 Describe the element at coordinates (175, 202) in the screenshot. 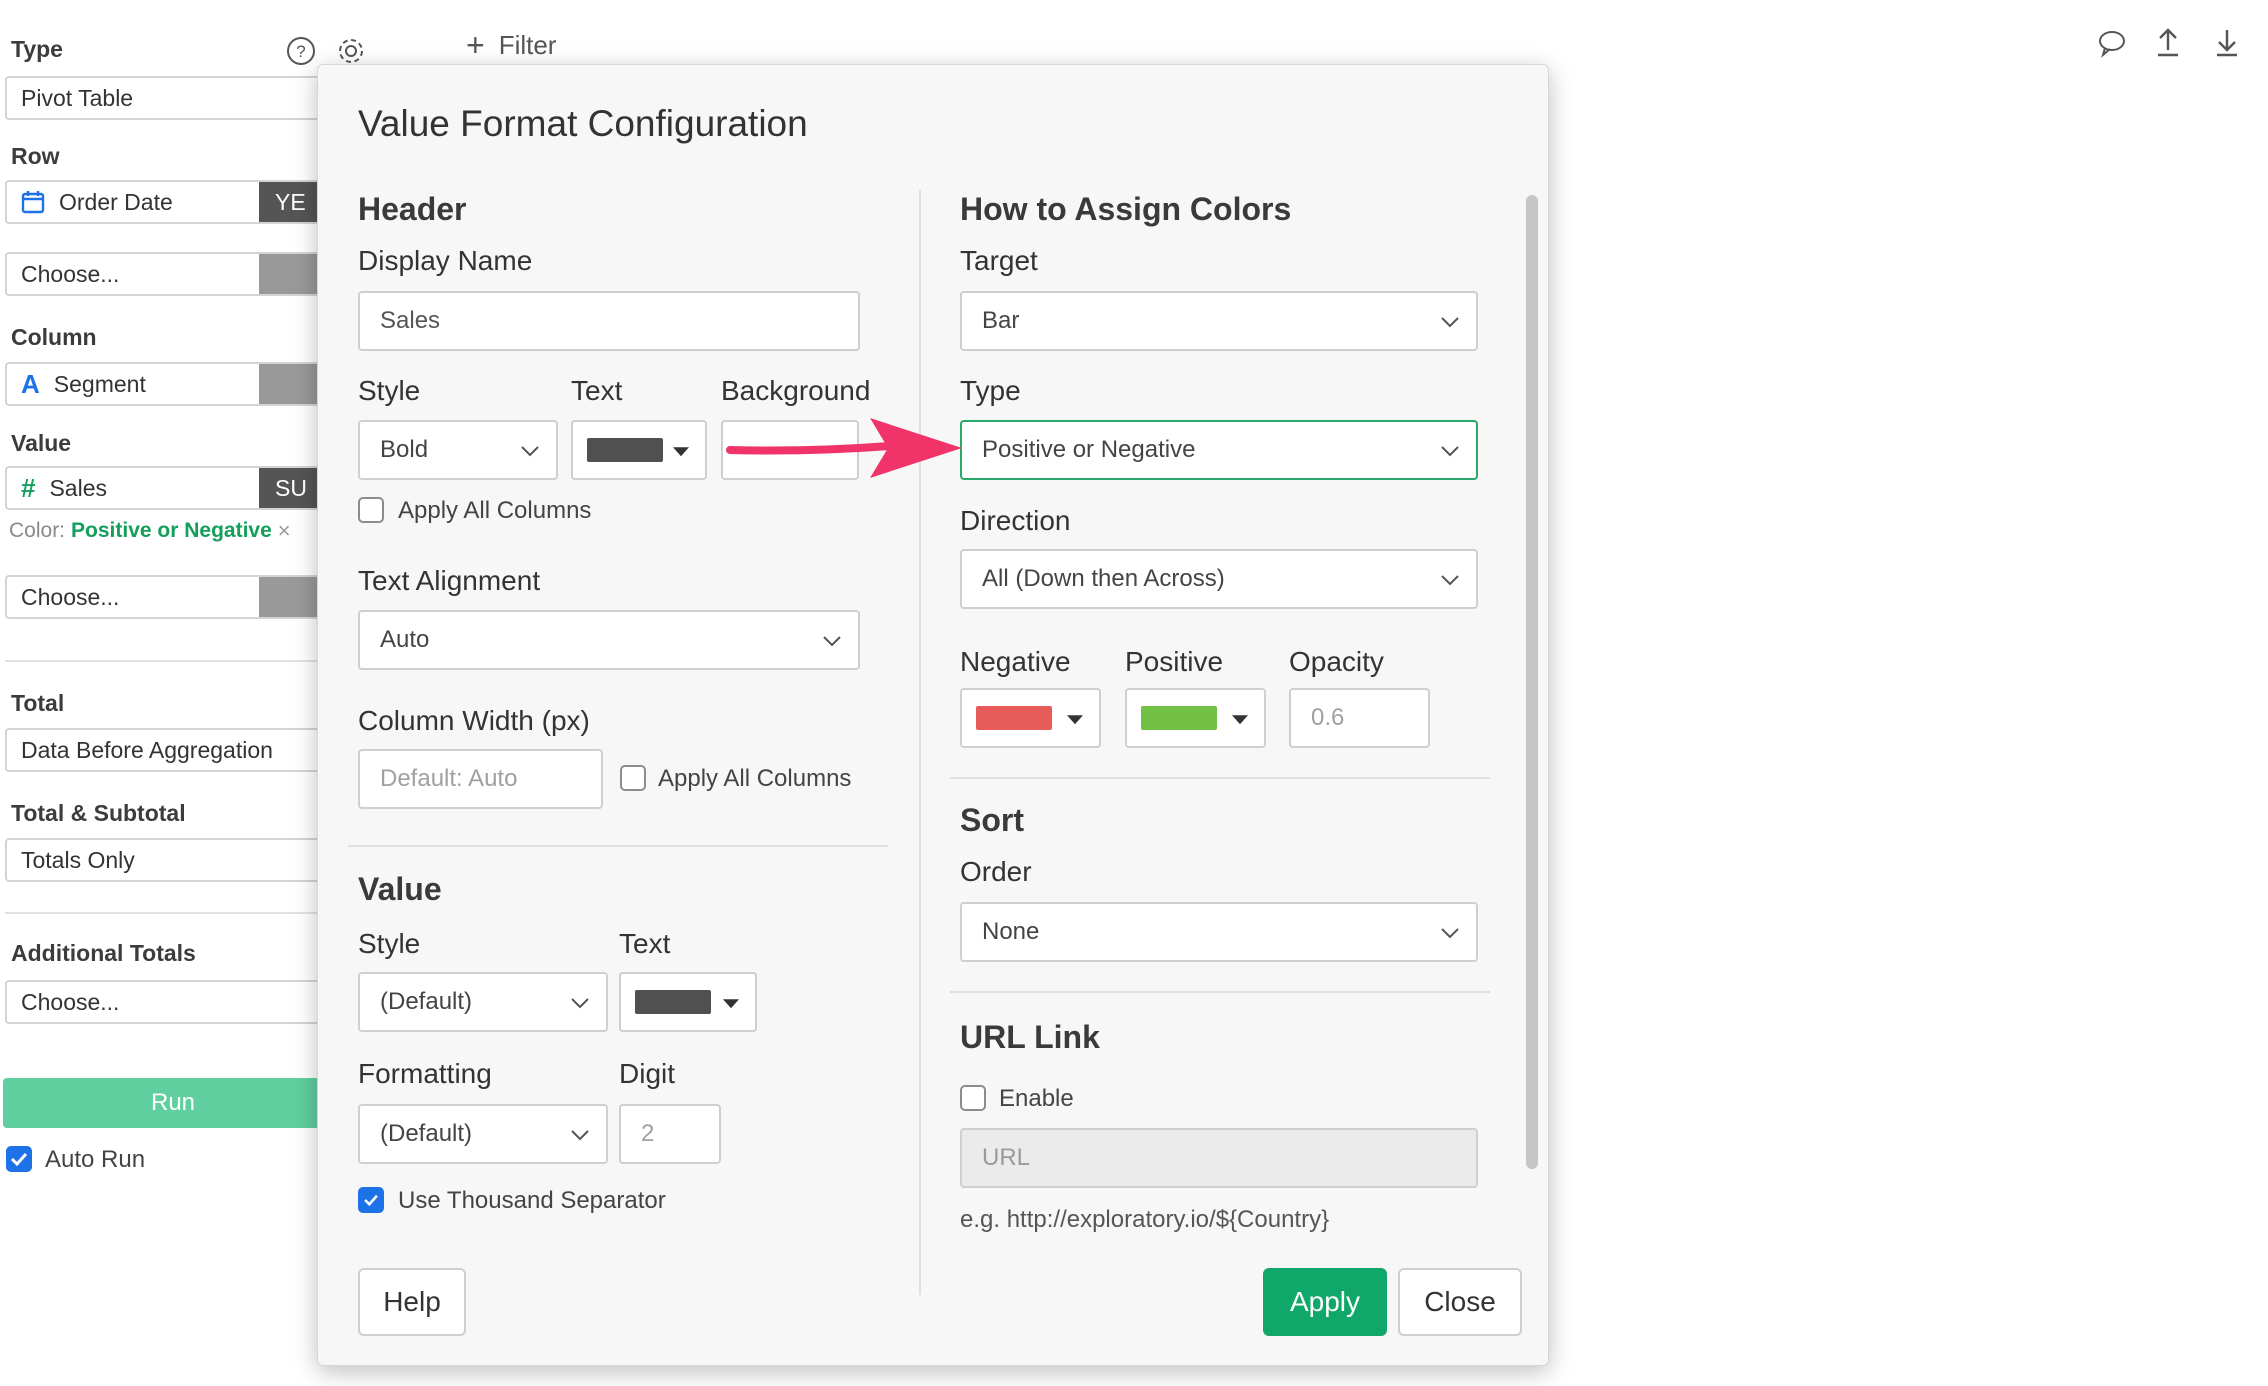

I see `row-field-order-date: Order Date YE` at that location.